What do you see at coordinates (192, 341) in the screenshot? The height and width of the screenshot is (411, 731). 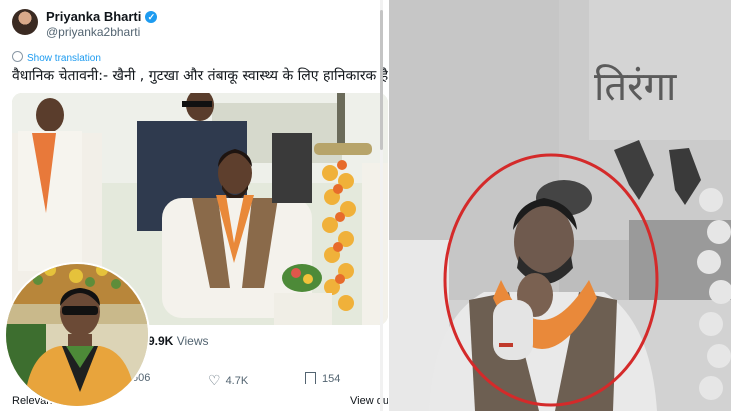 I see `views-label: Views` at bounding box center [192, 341].